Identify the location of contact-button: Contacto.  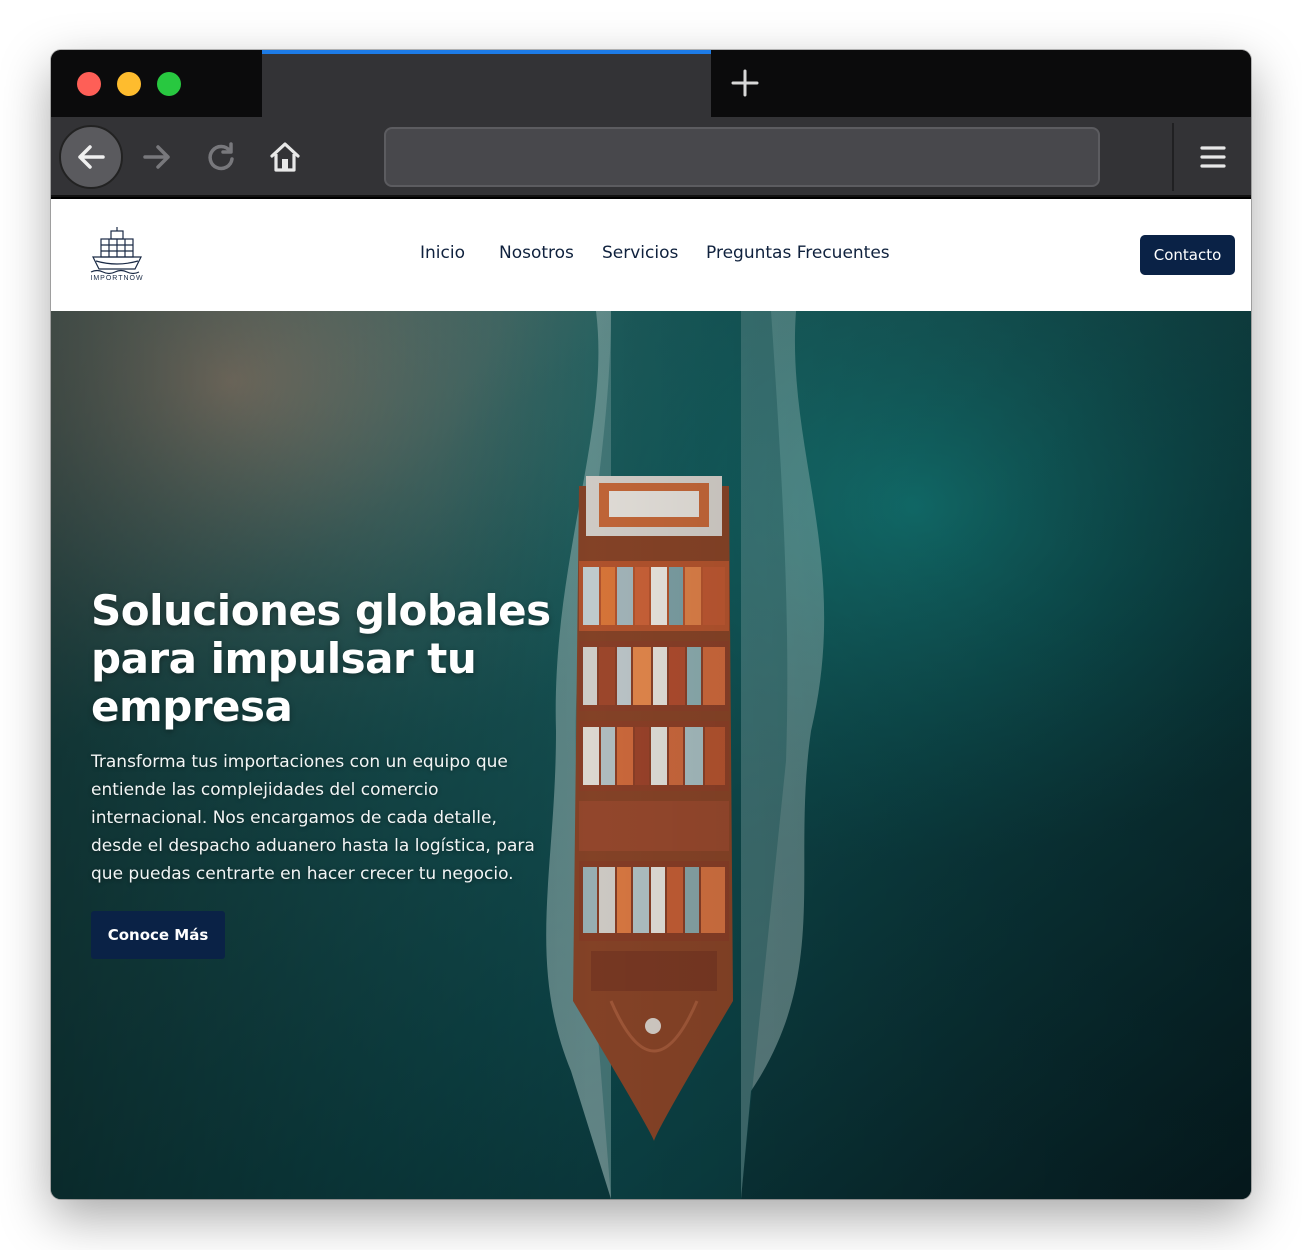
(1187, 255).